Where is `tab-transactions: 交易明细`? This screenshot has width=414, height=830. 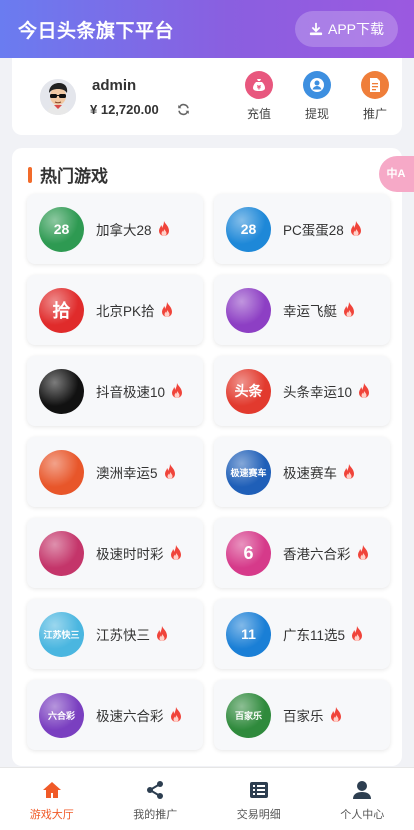 tab-transactions: 交易明细 is located at coordinates (259, 799).